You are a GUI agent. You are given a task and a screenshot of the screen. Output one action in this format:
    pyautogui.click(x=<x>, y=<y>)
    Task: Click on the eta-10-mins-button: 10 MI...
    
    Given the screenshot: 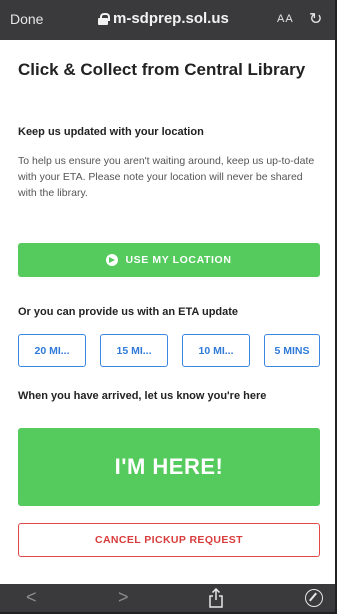 What is the action you would take?
    pyautogui.click(x=216, y=350)
    